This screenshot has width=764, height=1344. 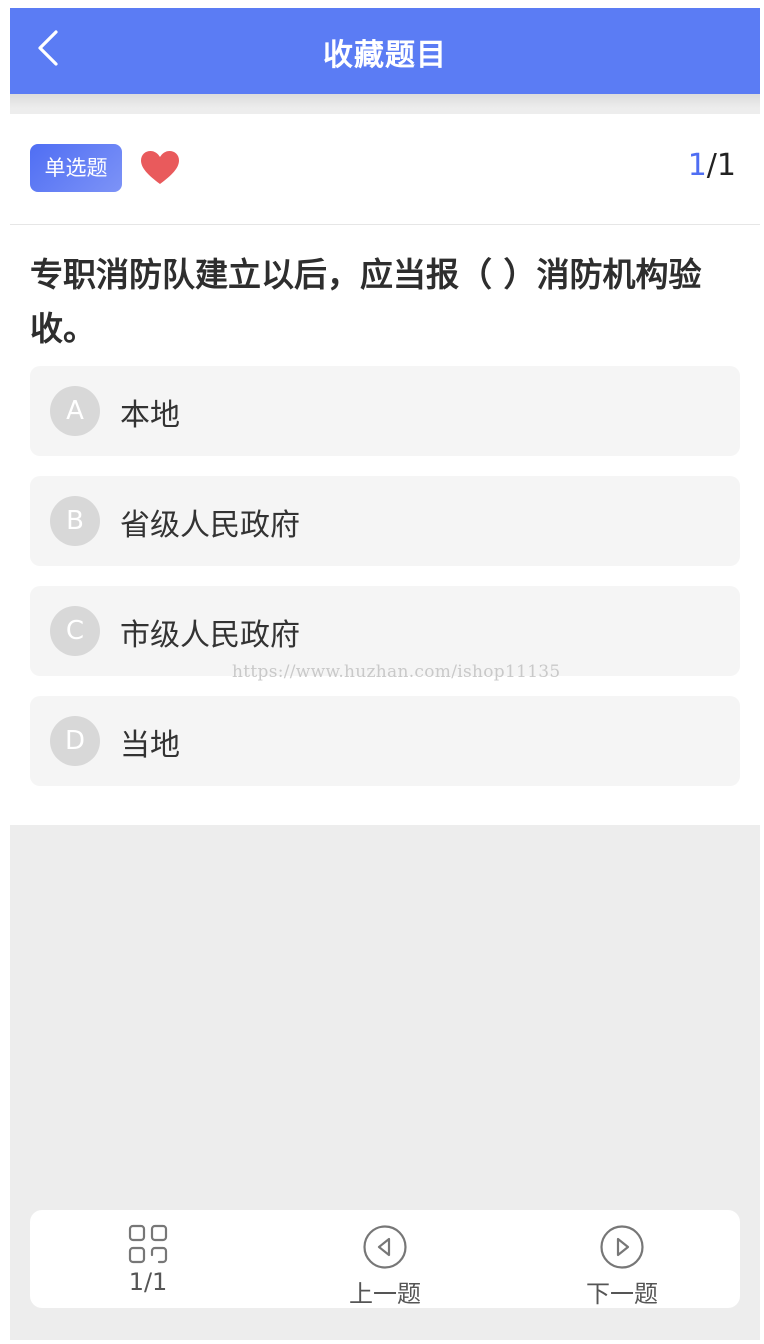 What do you see at coordinates (385, 411) in the screenshot?
I see `option-a: A 本地` at bounding box center [385, 411].